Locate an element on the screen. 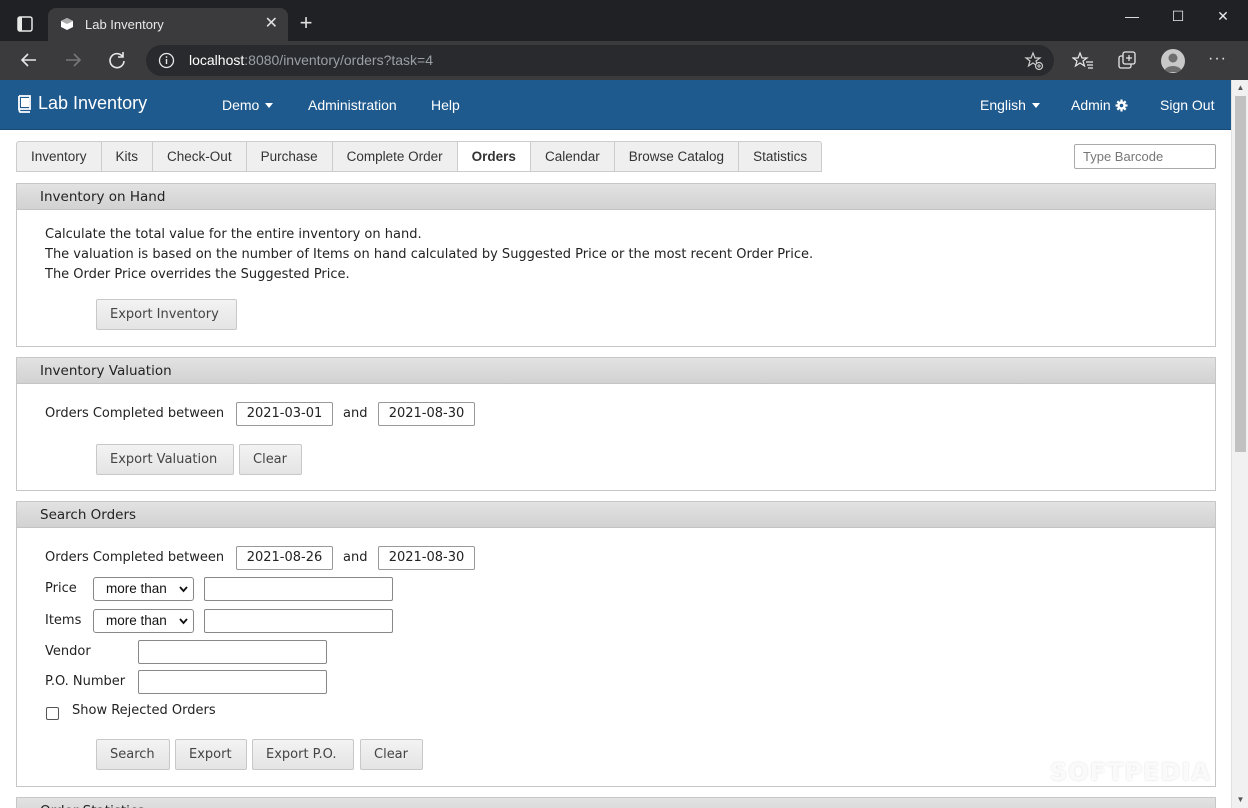  nav-sign-out: Sign Out is located at coordinates (1187, 105).